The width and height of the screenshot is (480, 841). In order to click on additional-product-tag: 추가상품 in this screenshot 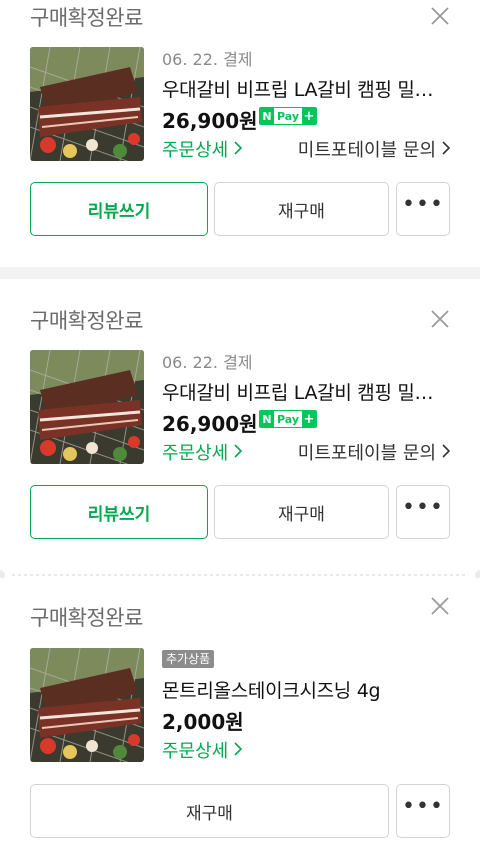, I will do `click(188, 659)`.